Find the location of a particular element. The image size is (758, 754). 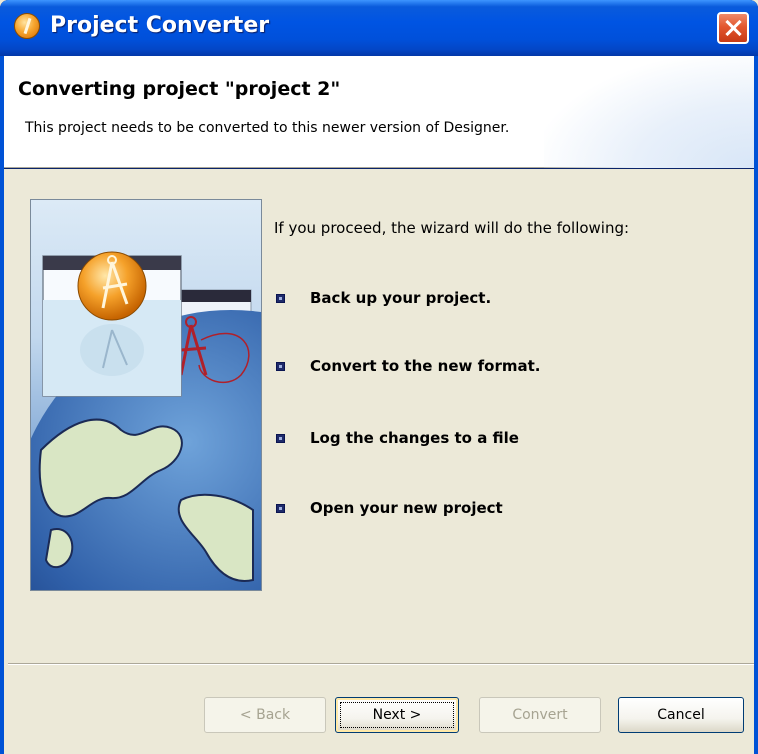

window-frame-right is located at coordinates (756, 405).